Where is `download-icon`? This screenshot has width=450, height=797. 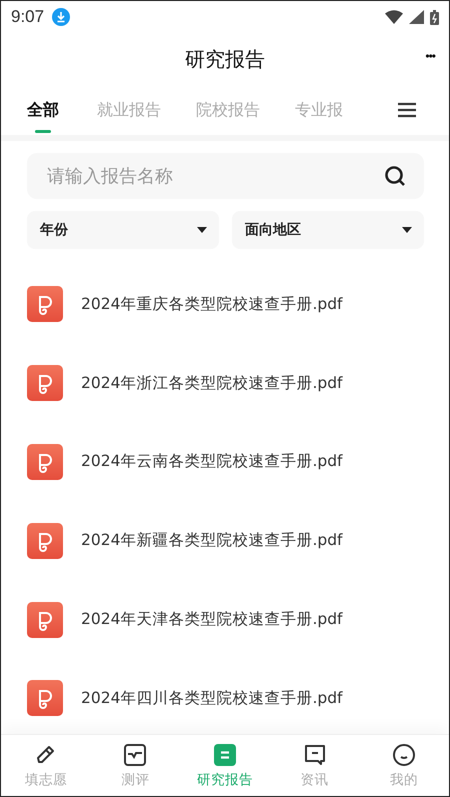
download-icon is located at coordinates (61, 17).